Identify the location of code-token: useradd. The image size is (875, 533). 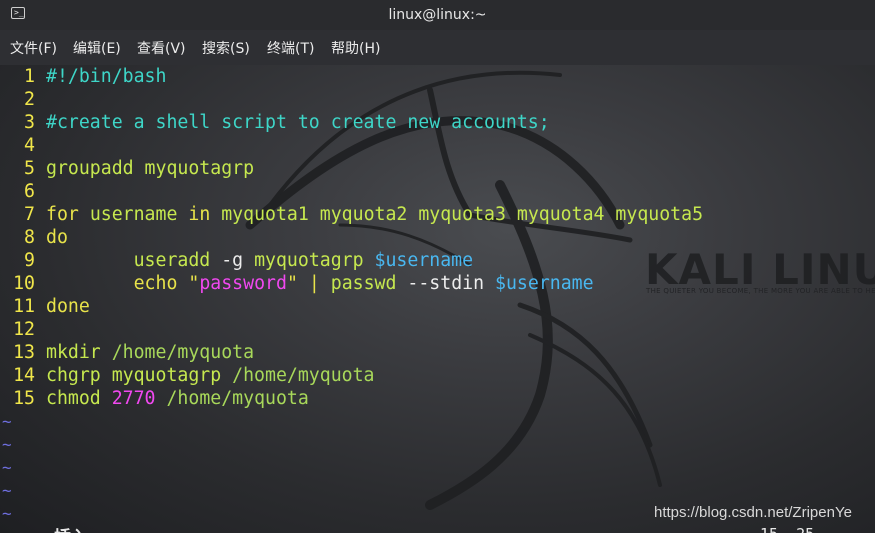
(172, 260).